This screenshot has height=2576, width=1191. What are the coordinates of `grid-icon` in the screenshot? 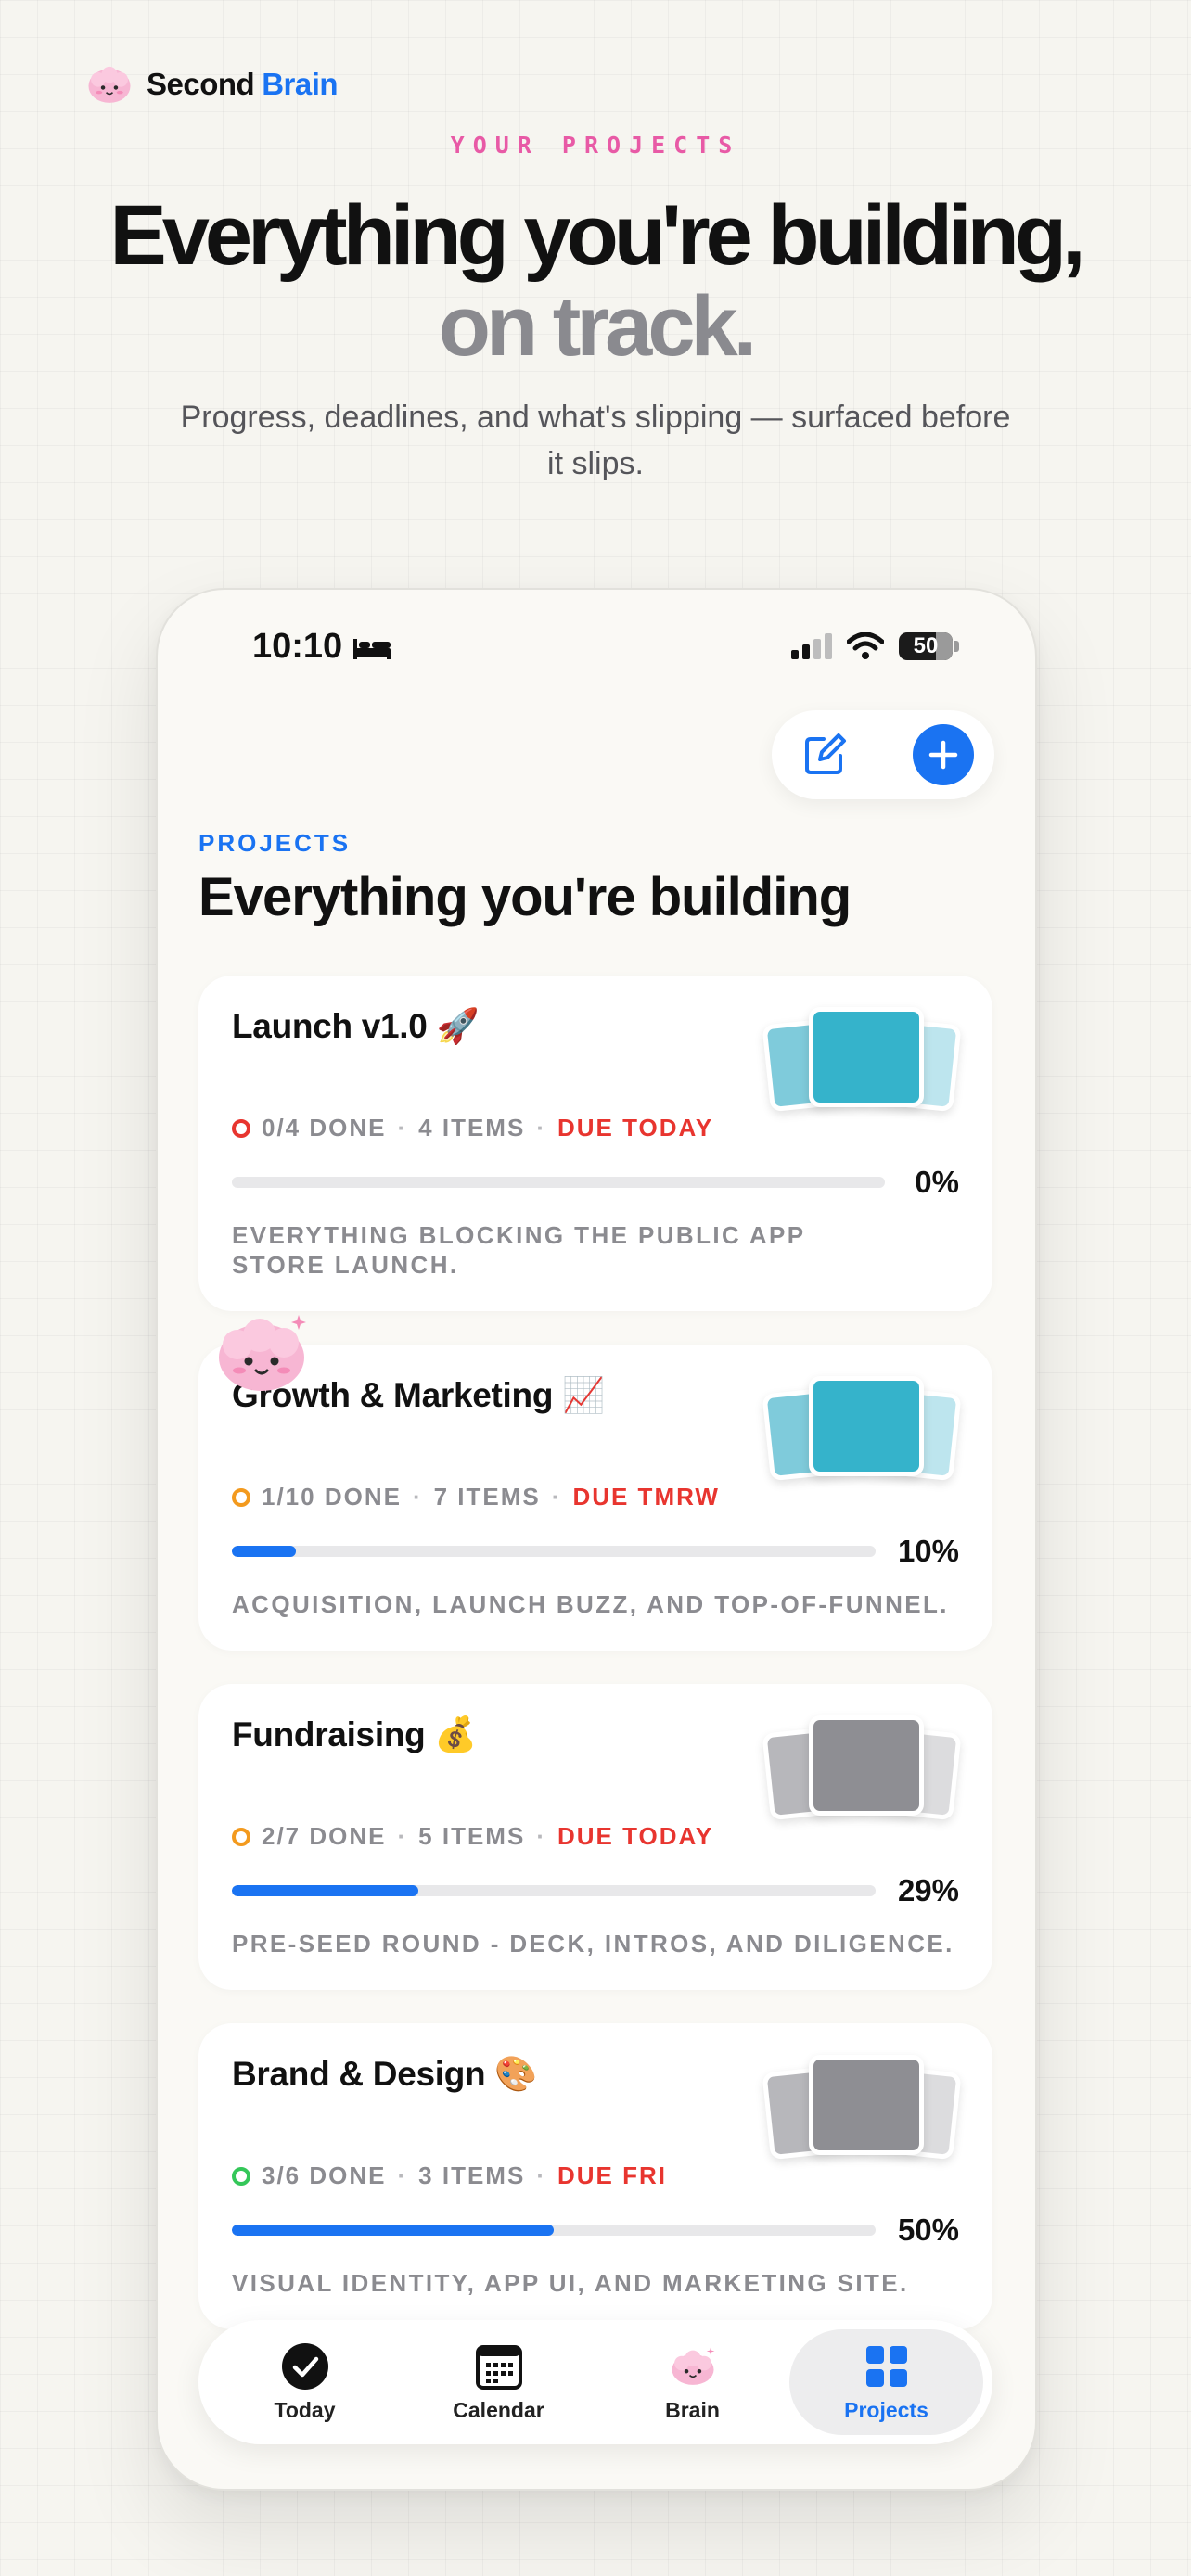 It's located at (886, 2366).